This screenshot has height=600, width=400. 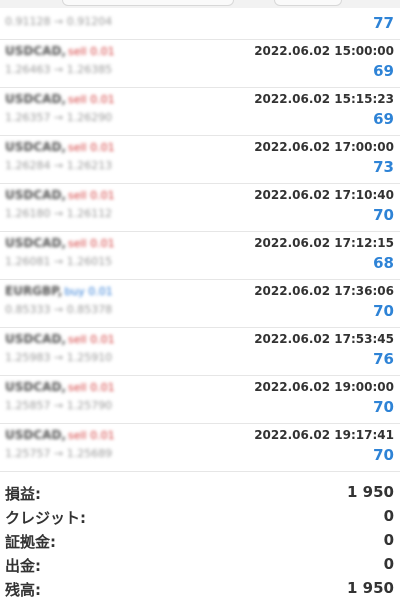 I want to click on trade-prices: 1.26357 → 1.26290, so click(x=59, y=117).